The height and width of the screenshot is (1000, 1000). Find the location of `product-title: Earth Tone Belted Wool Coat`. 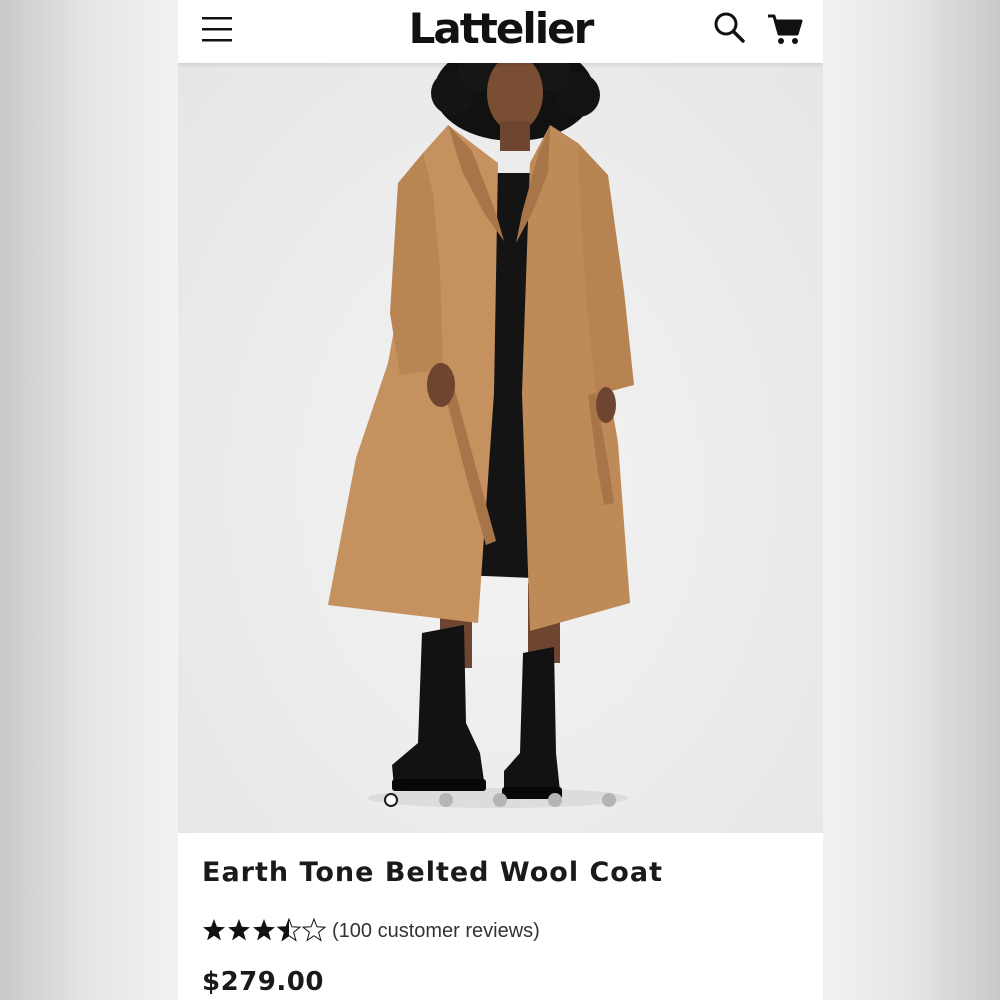

product-title: Earth Tone Belted Wool Coat is located at coordinates (432, 872).